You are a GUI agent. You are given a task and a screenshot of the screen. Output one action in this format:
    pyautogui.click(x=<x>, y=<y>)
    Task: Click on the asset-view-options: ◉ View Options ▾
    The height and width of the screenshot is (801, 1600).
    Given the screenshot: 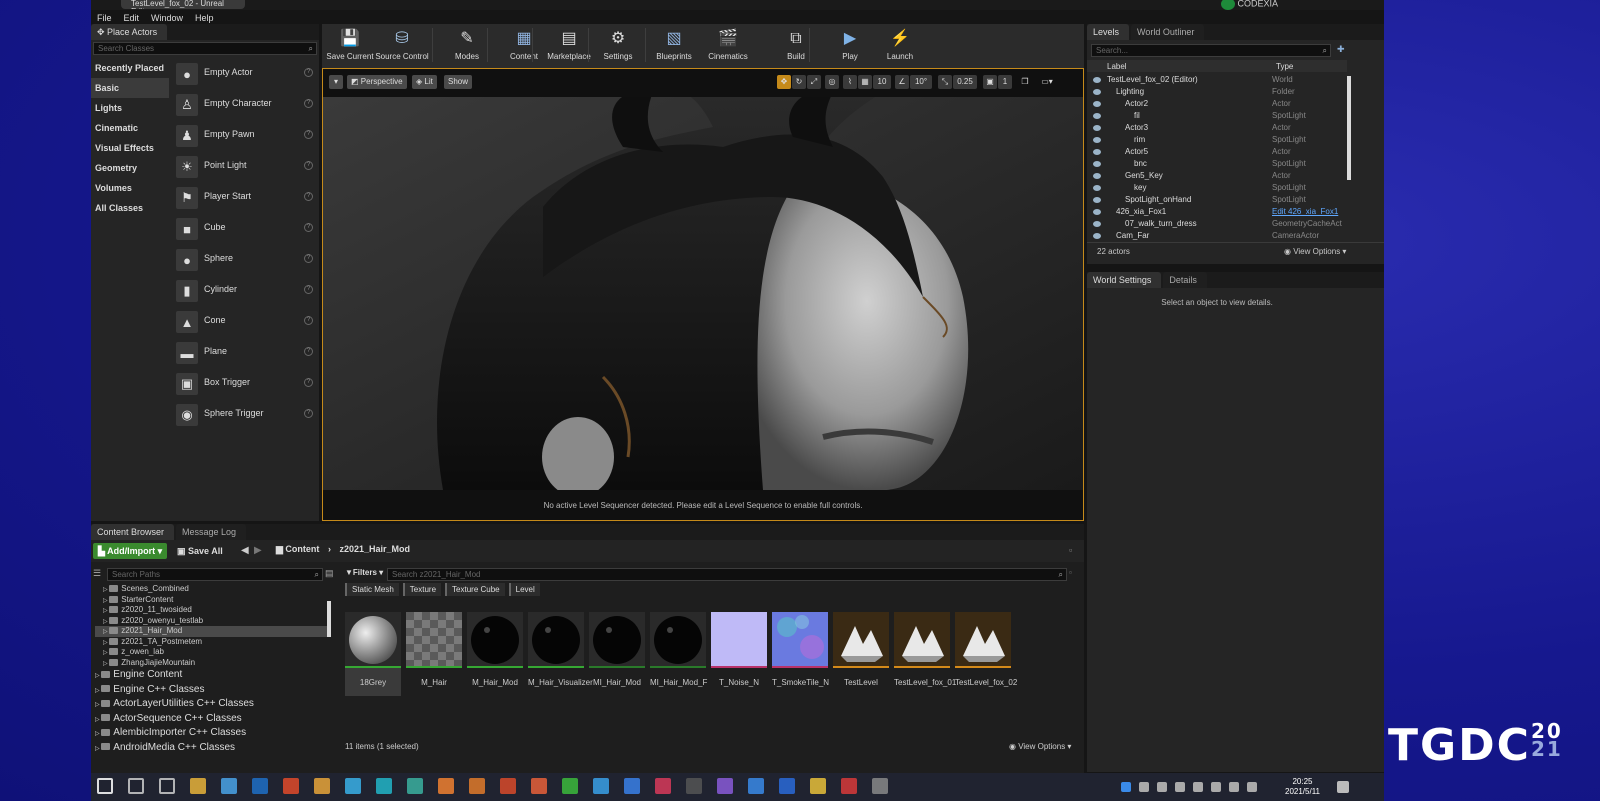 What is the action you would take?
    pyautogui.click(x=1040, y=746)
    